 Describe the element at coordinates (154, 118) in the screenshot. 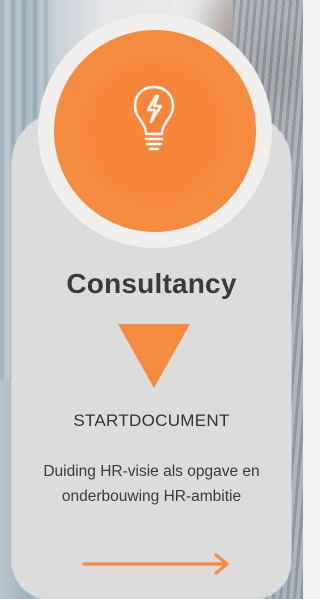

I see `lightbulb-icon` at that location.